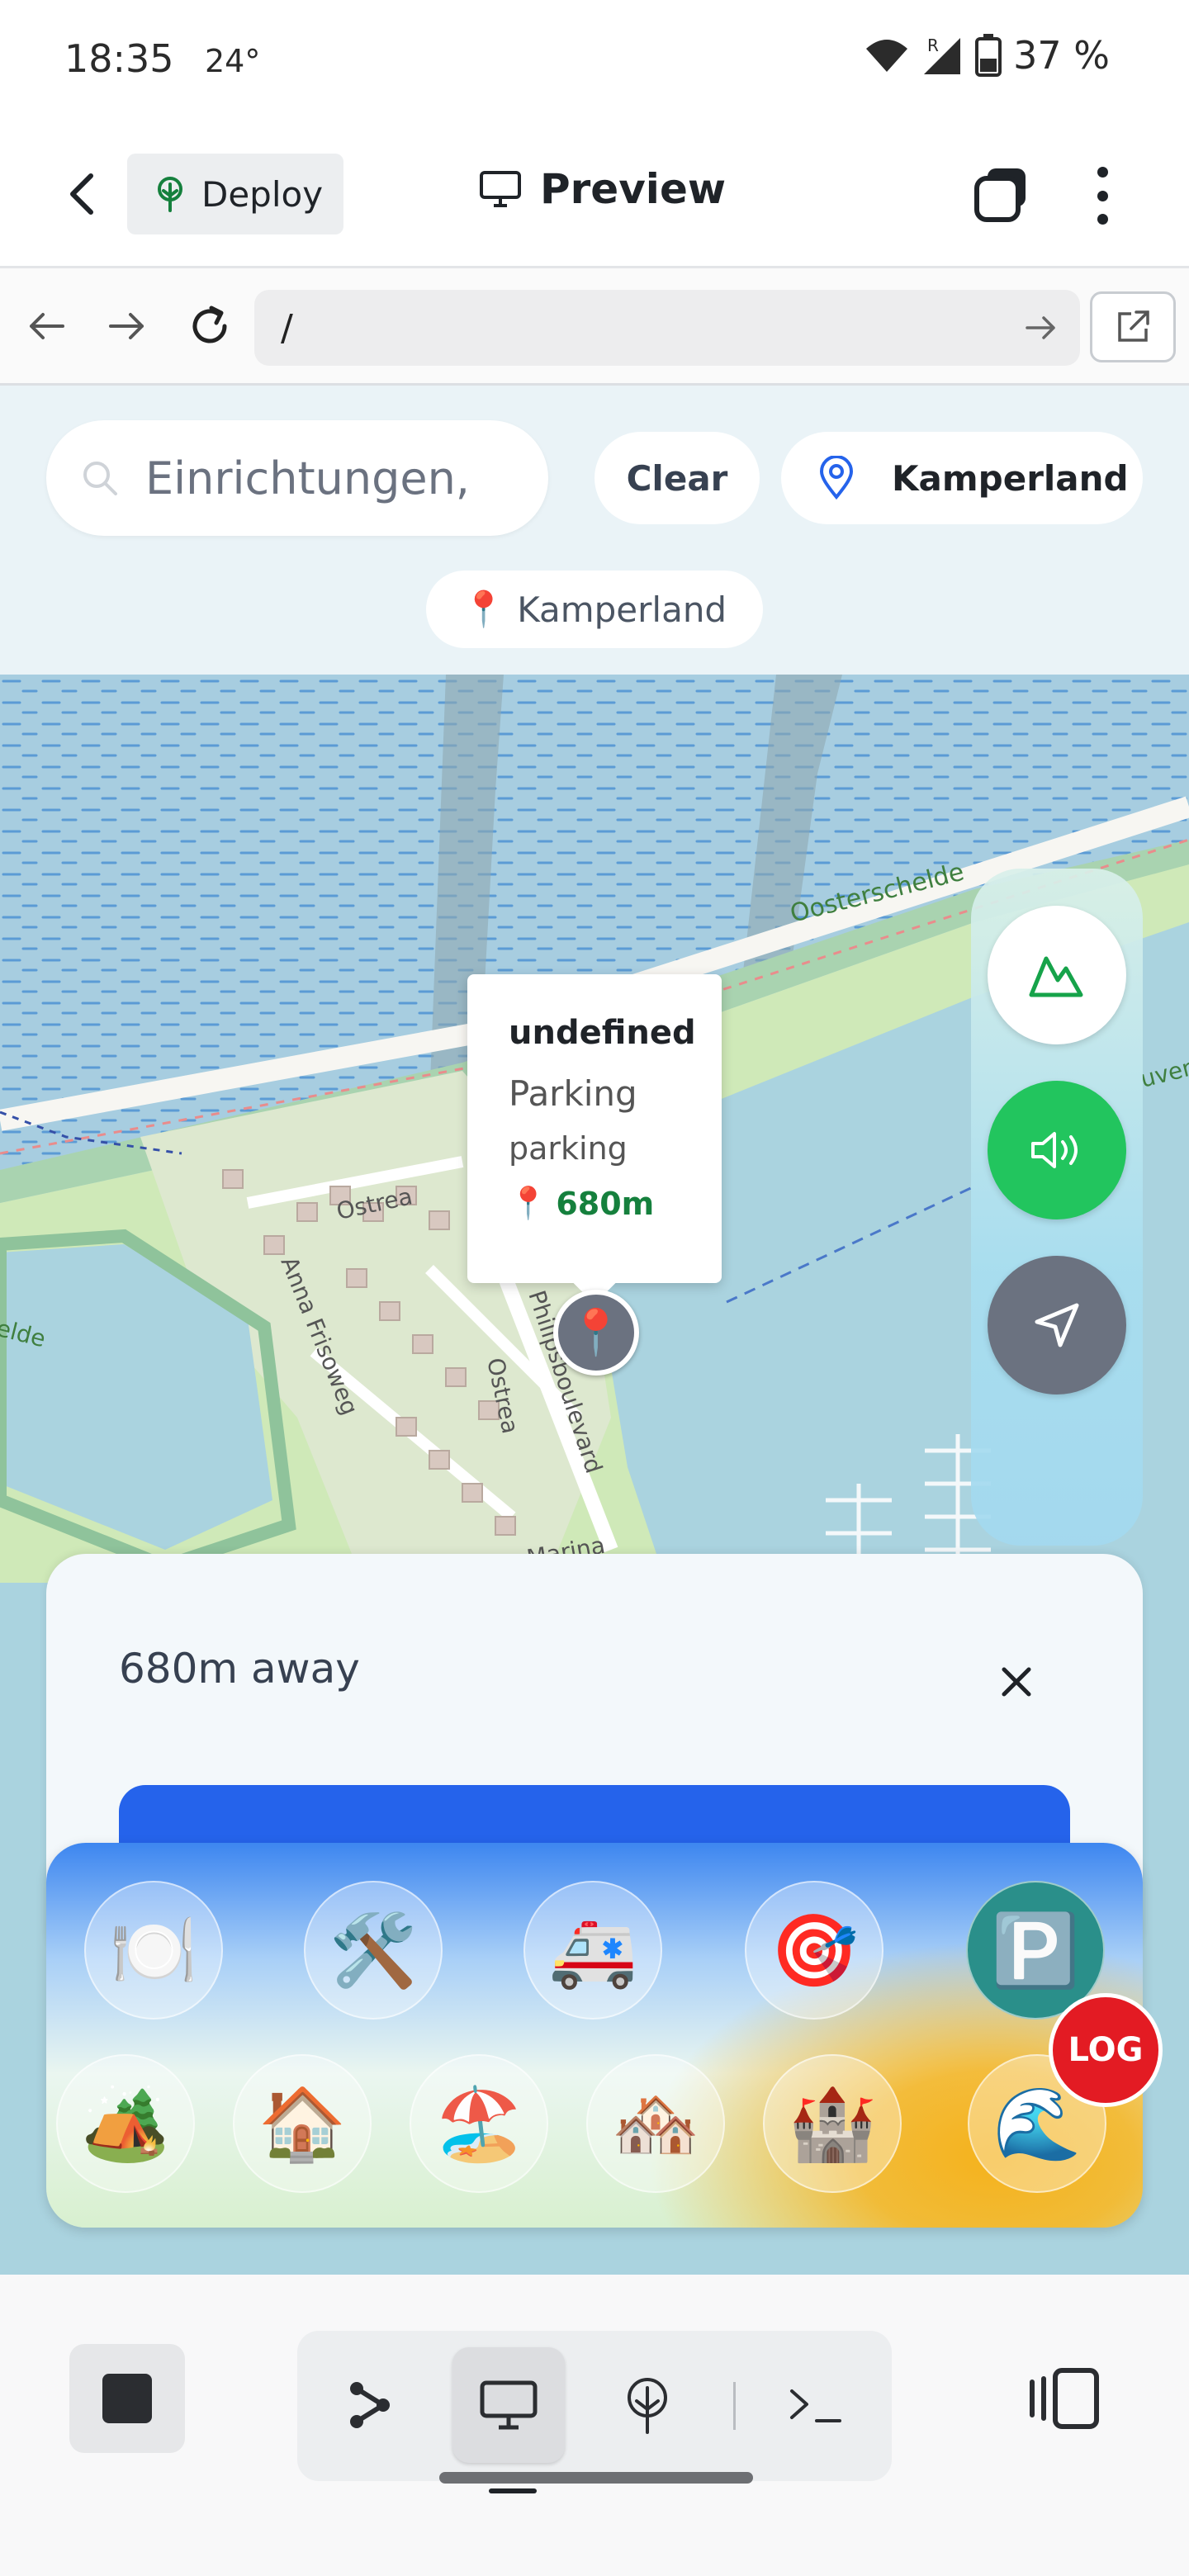 The image size is (1189, 2576). What do you see at coordinates (1102, 196) in the screenshot?
I see `more-menu-button` at bounding box center [1102, 196].